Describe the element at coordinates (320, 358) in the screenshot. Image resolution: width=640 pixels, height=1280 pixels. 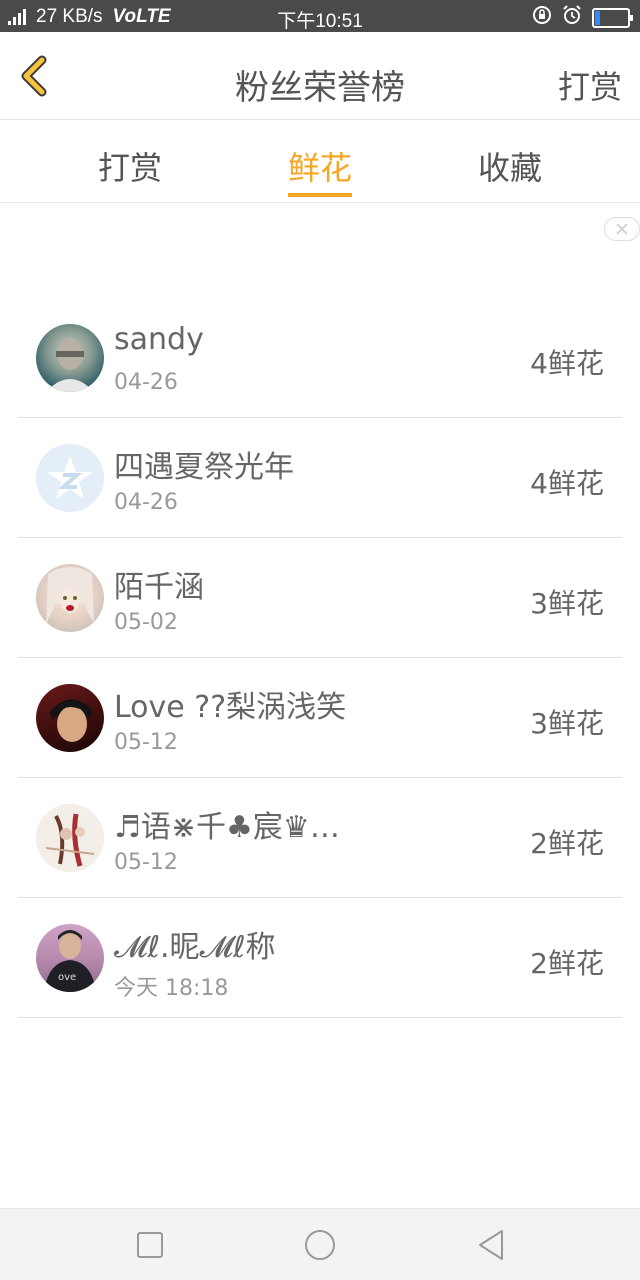
I see `list-item: sandy 04-26 4鲜花` at that location.